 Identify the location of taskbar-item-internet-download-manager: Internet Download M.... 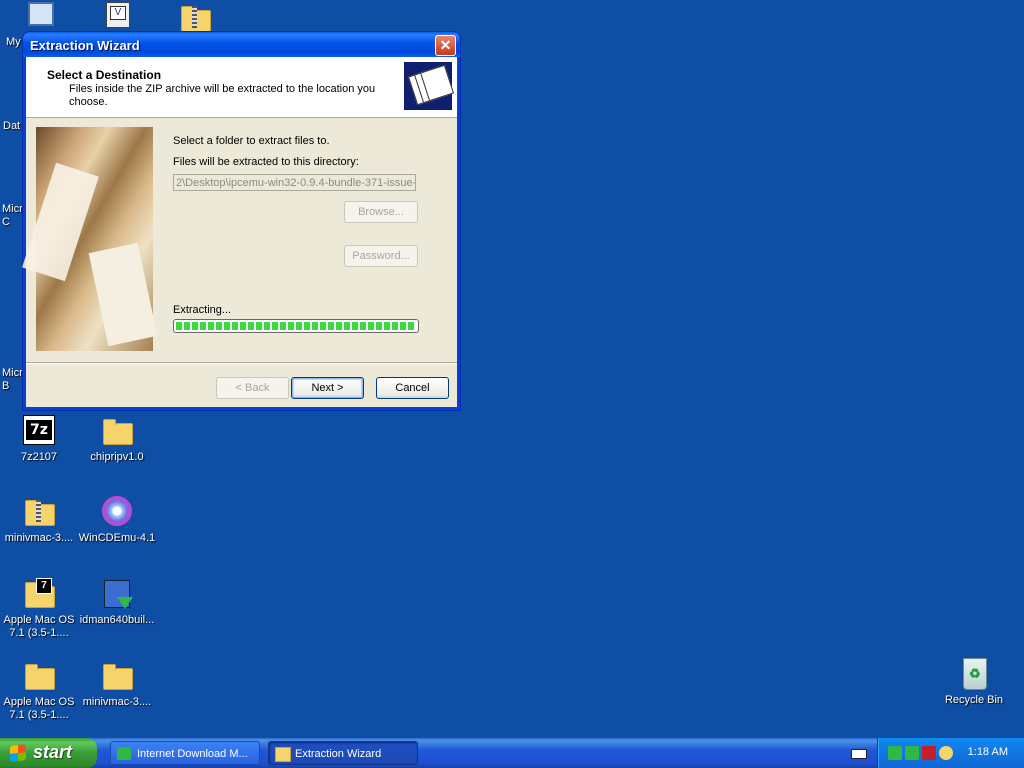
(185, 753).